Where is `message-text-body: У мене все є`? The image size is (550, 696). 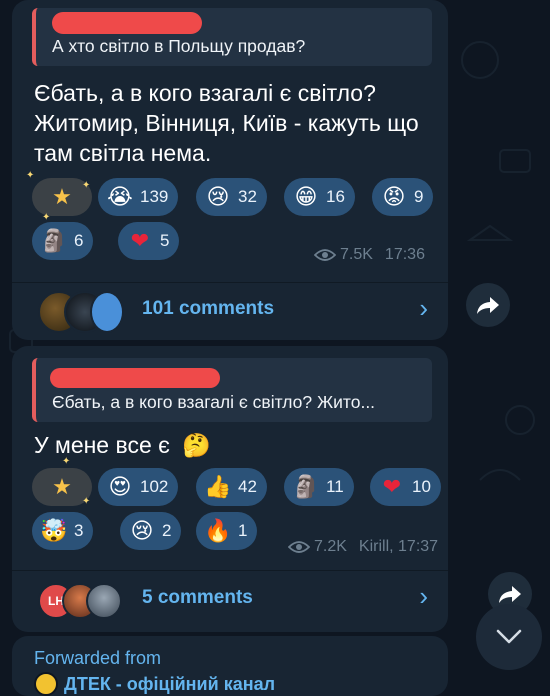 message-text-body: У мене все є is located at coordinates (102, 445).